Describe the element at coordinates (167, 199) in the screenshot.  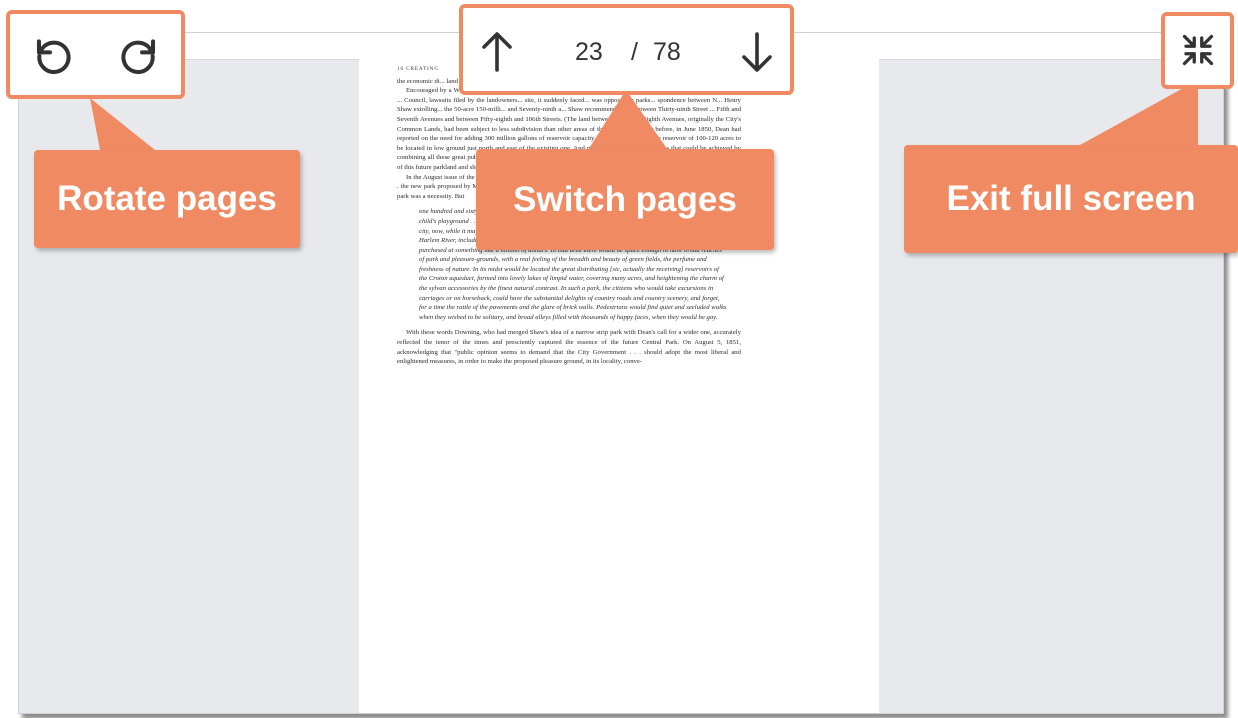
I see `callout-rotate-pages: Rotate pages` at that location.